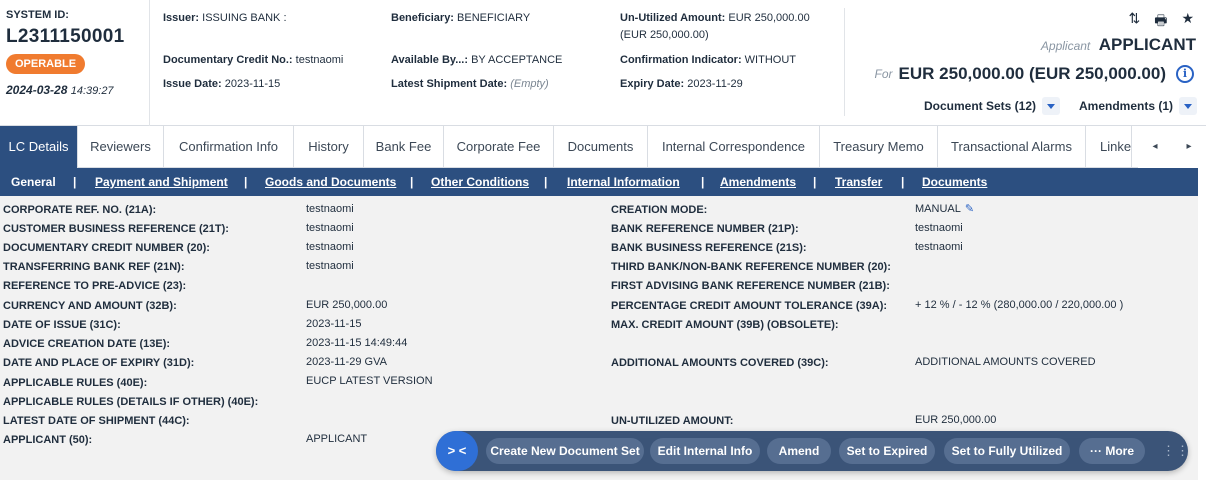 Image resolution: width=1206 pixels, height=480 pixels. I want to click on expiry-field: Expiry Date: 2023-11-29, so click(681, 84).